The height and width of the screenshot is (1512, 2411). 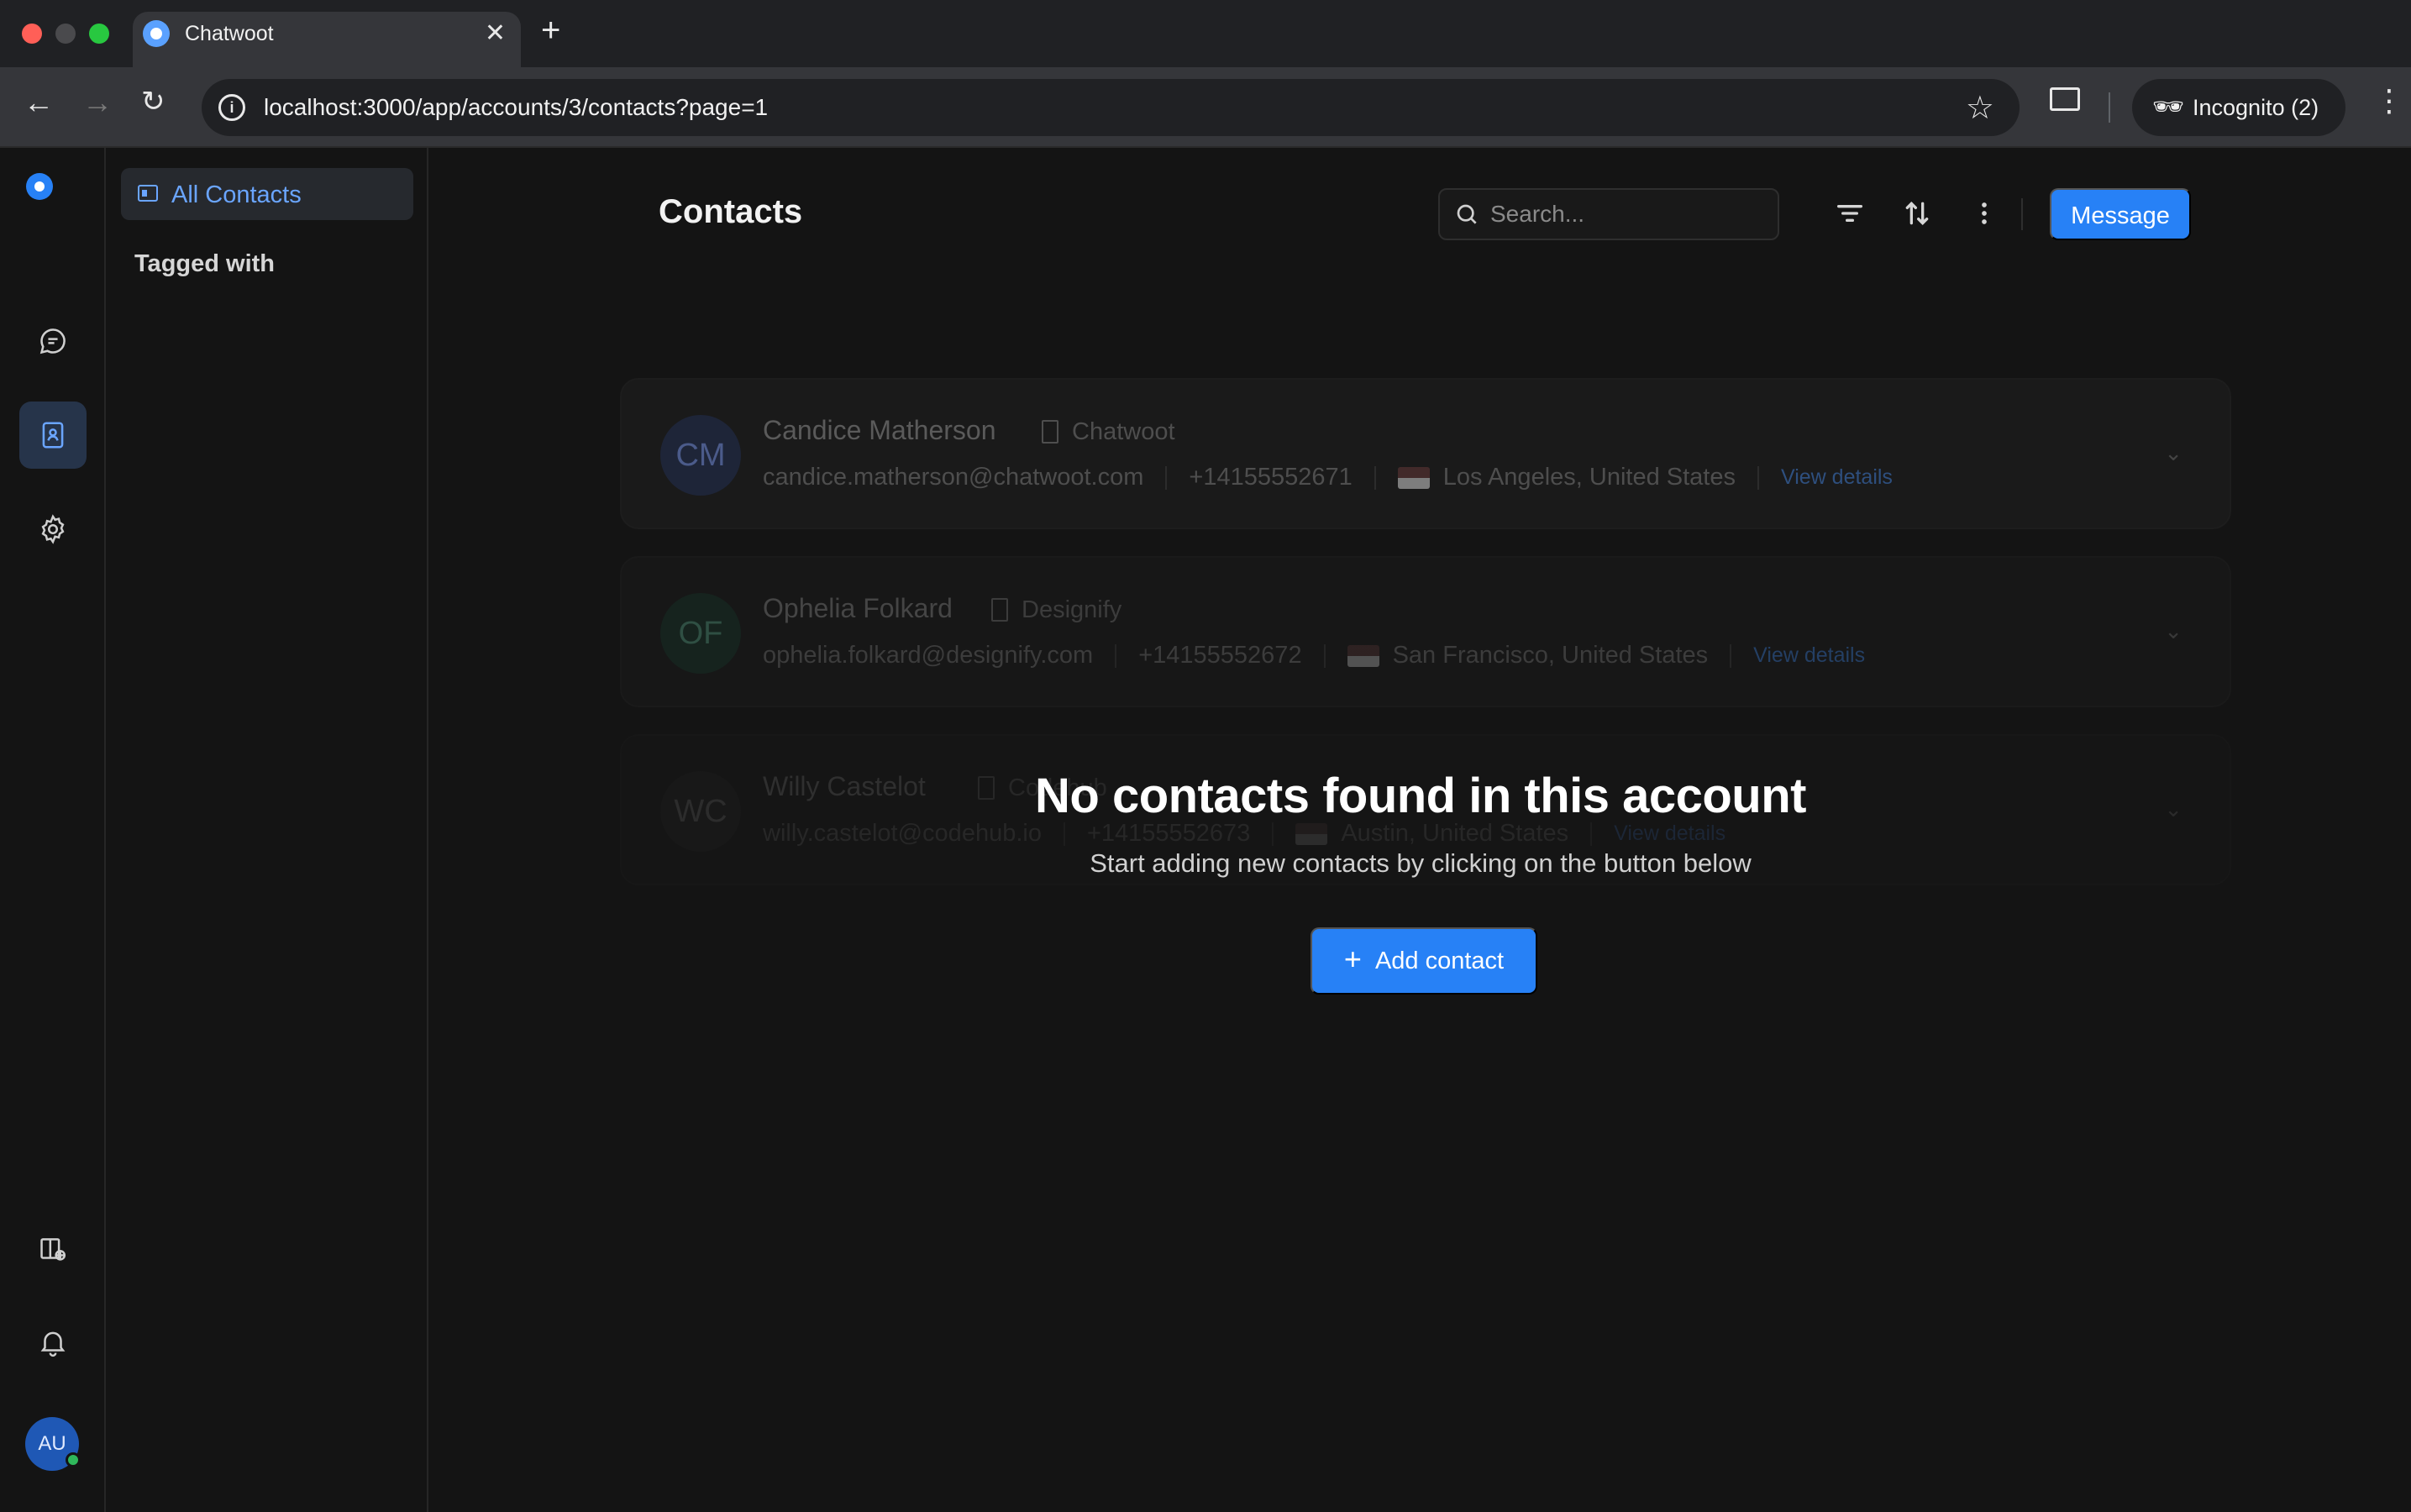 I want to click on page-title: Contacts, so click(x=731, y=211).